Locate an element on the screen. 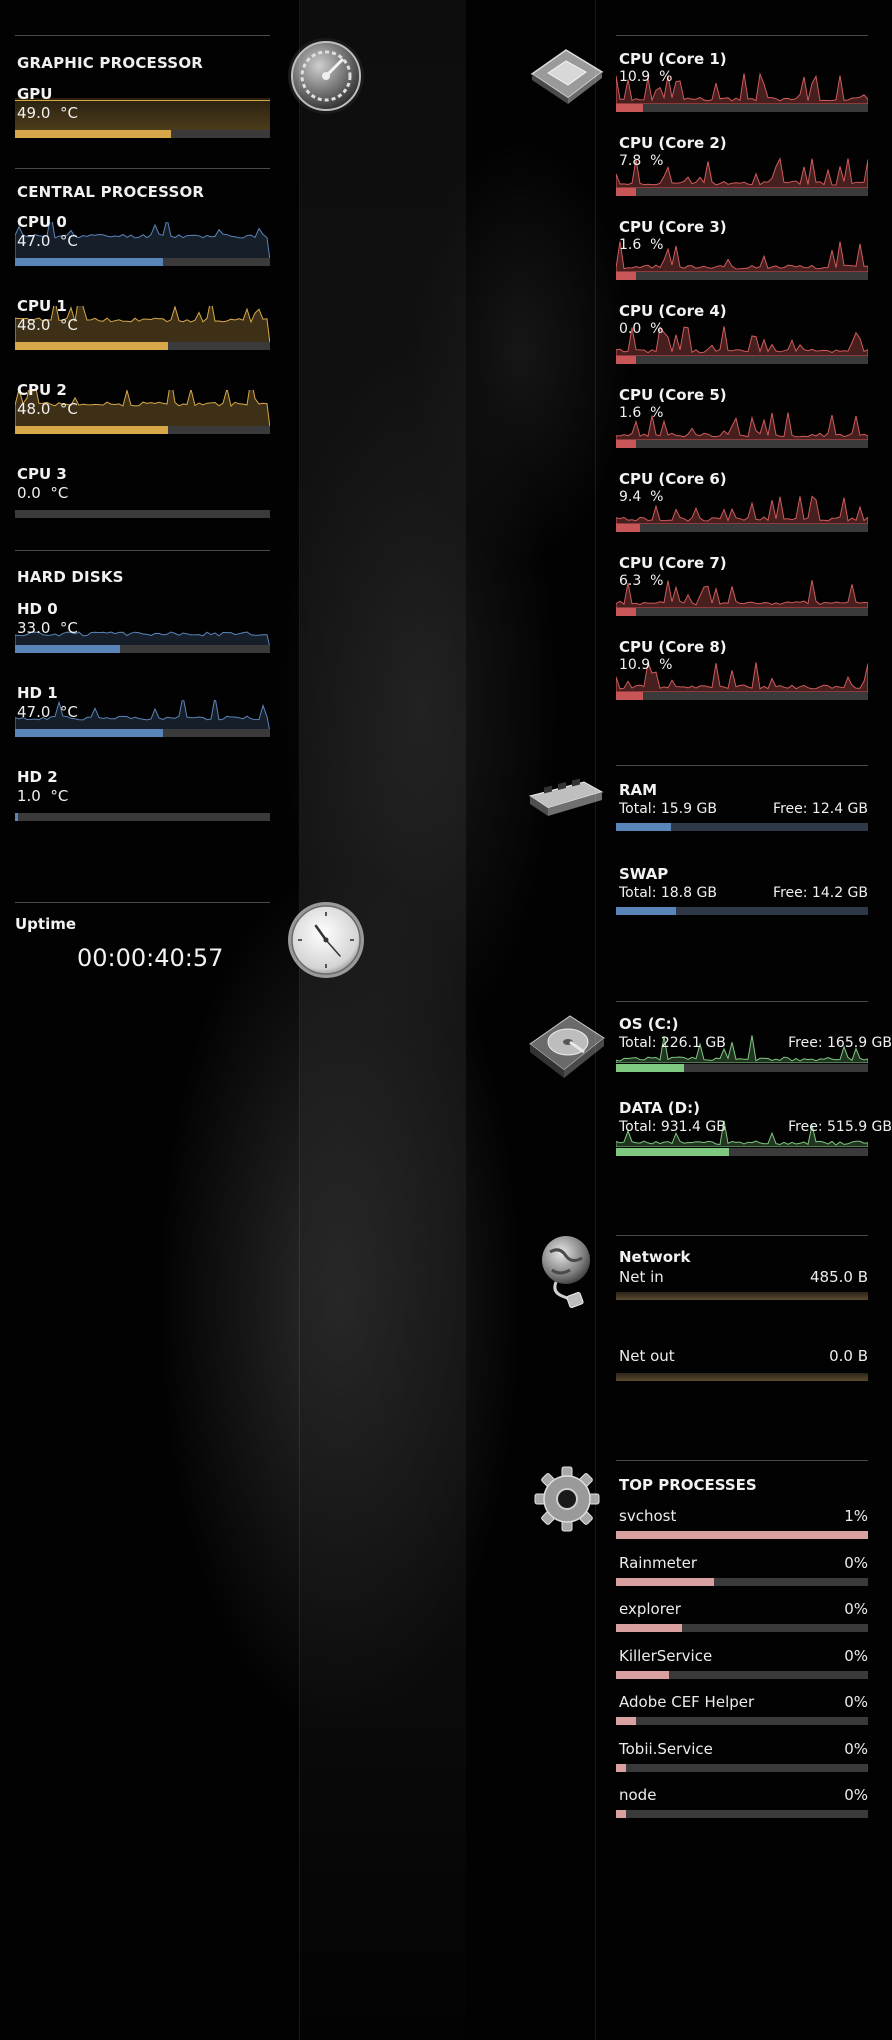  net-out-graph is located at coordinates (742, 1377).